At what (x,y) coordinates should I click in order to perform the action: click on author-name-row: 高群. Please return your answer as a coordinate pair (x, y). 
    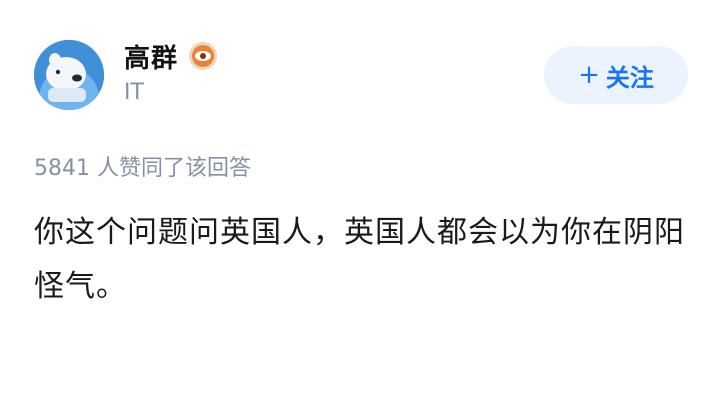
    Looking at the image, I should click on (171, 56).